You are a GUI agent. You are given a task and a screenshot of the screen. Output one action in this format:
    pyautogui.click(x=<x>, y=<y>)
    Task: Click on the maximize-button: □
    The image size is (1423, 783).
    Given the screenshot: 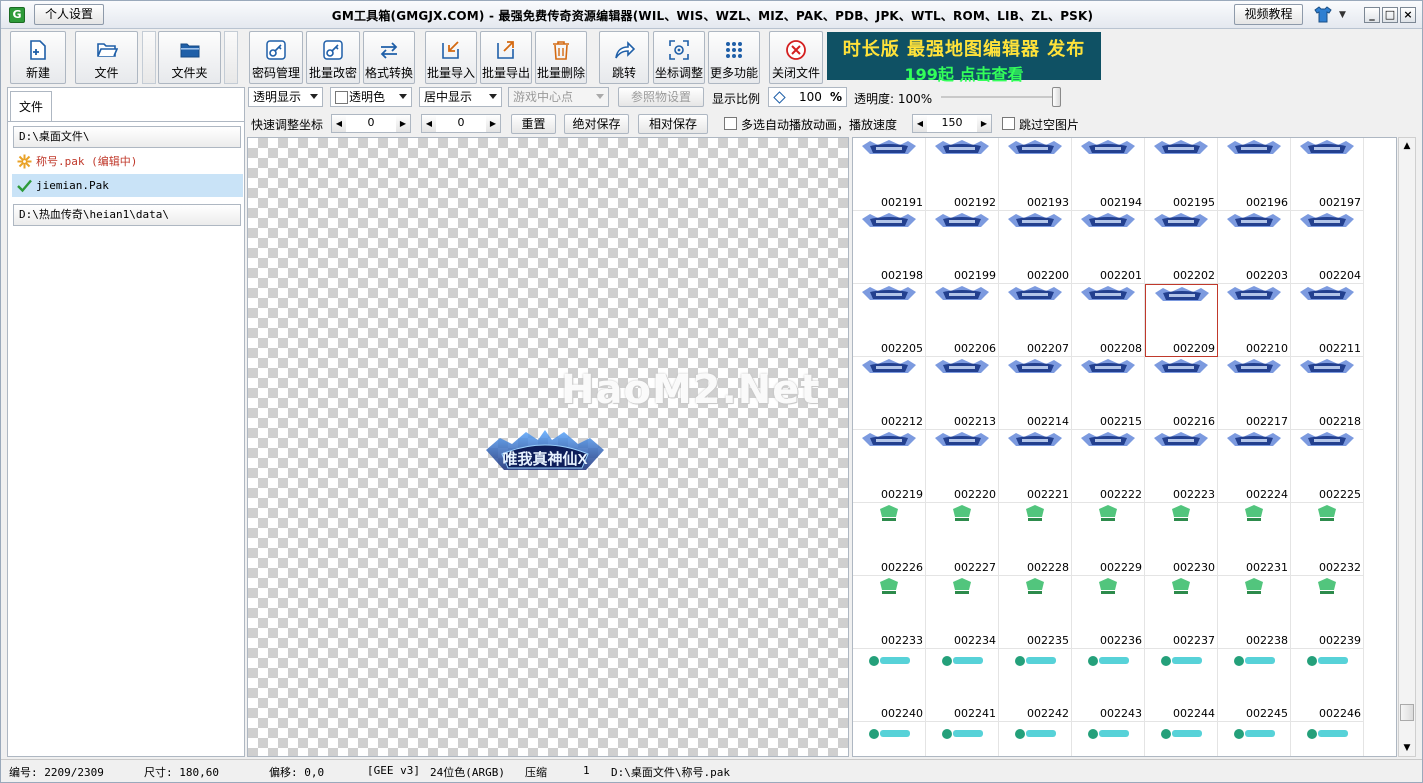 What is the action you would take?
    pyautogui.click(x=1390, y=15)
    